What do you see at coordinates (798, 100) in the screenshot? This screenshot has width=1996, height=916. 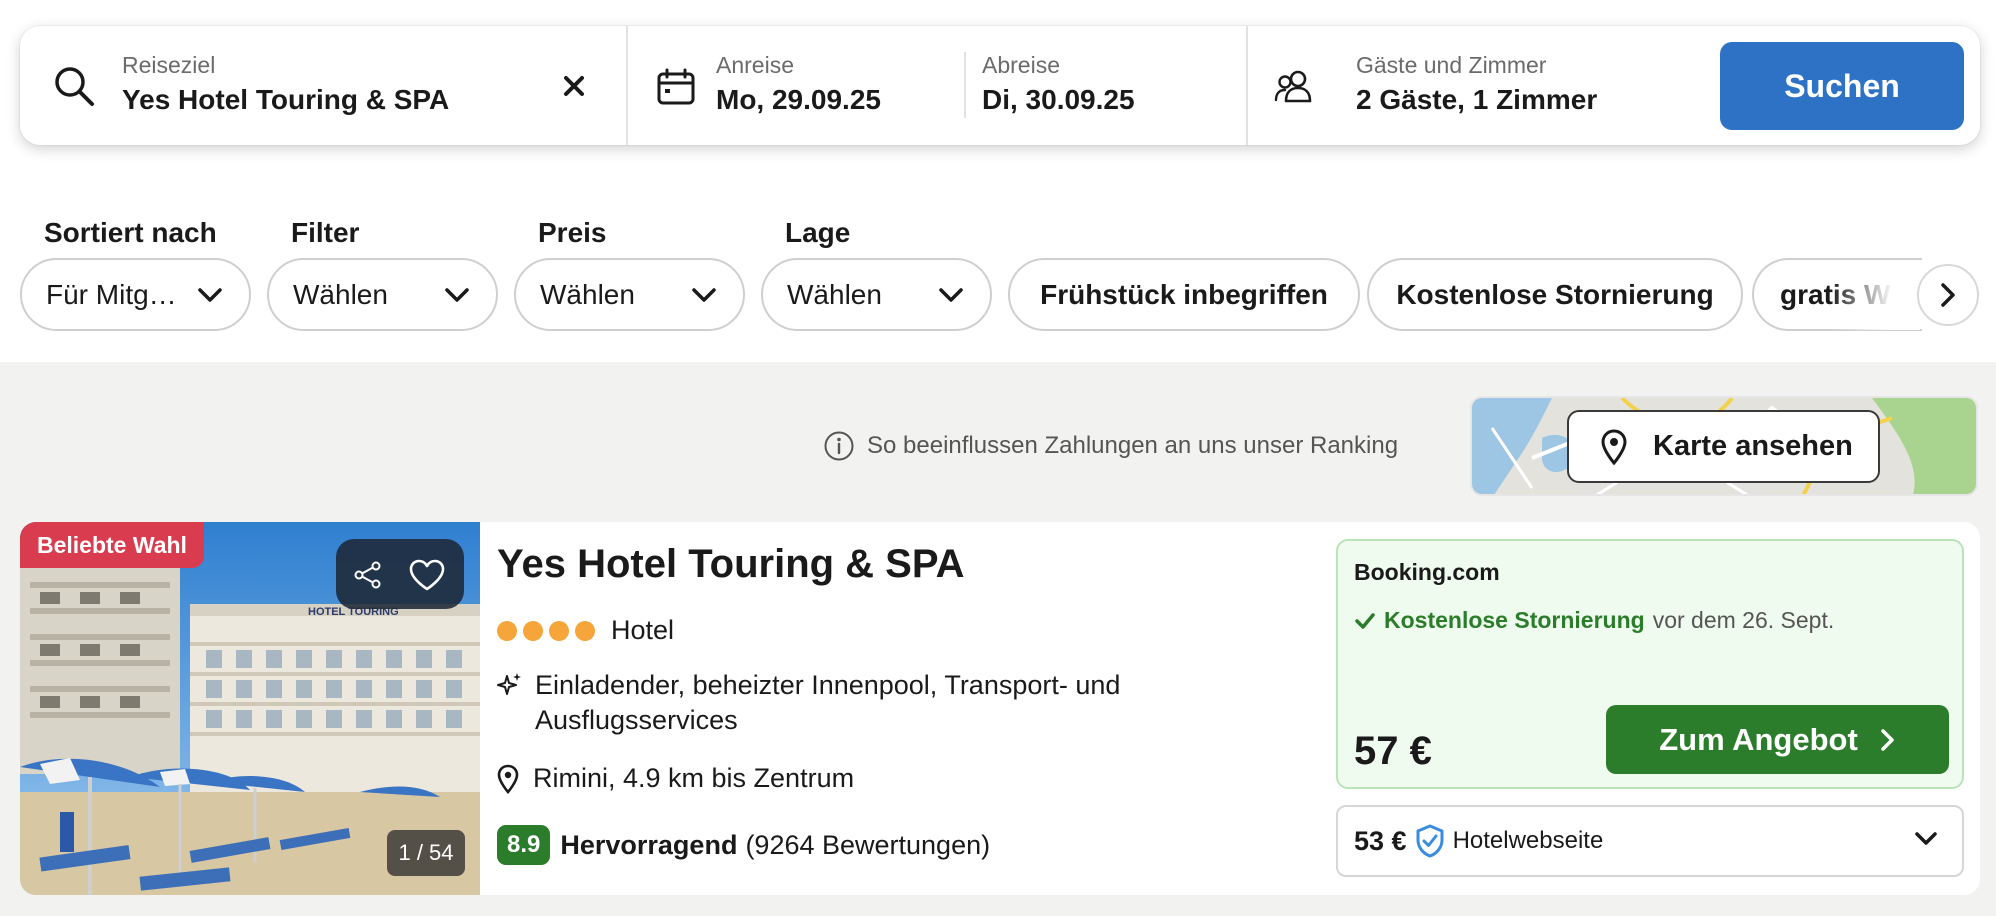 I see `checkin-value: Mo, 29.09.25` at bounding box center [798, 100].